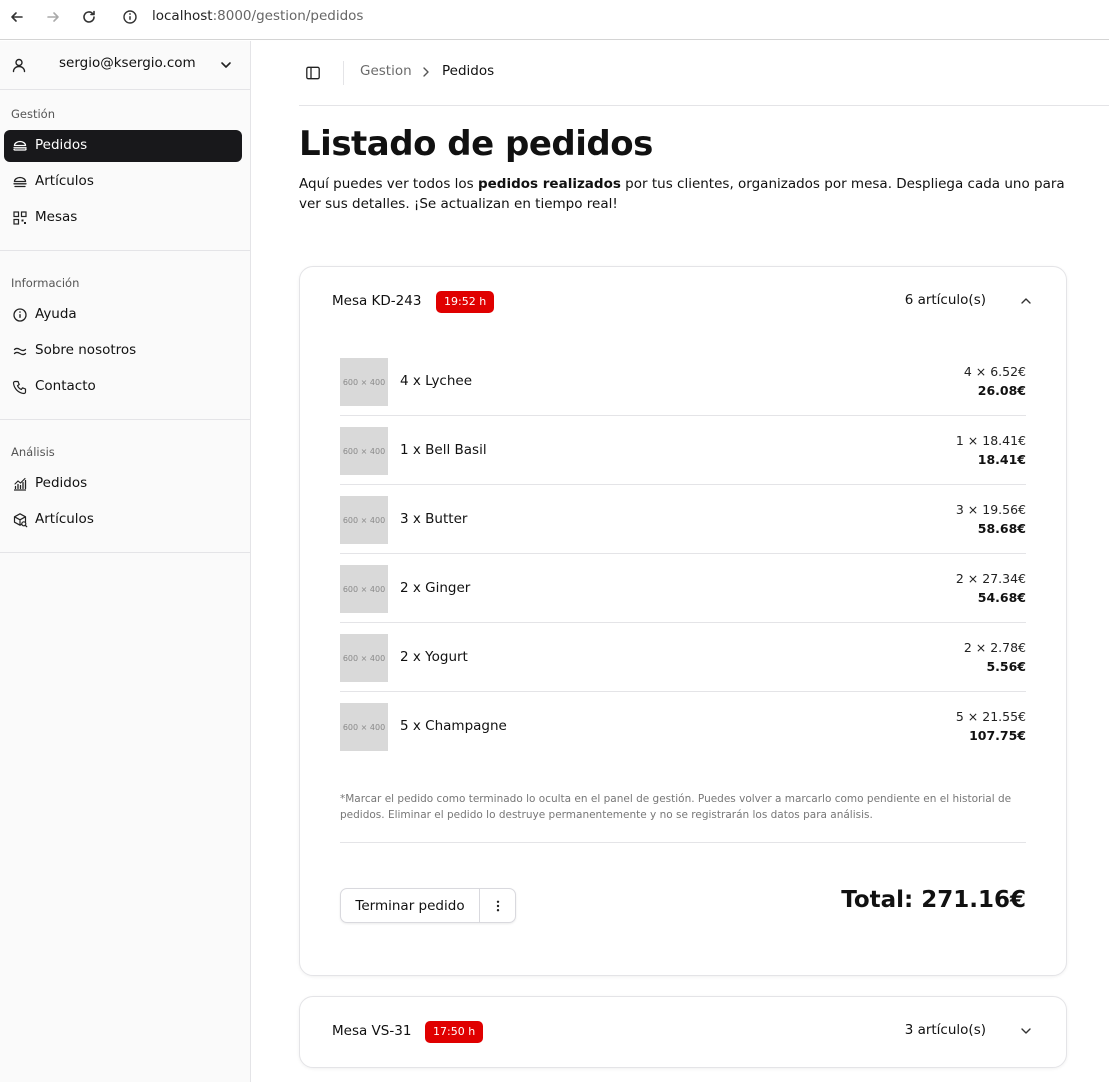 Image resolution: width=1109 pixels, height=1082 pixels. I want to click on chart-icon, so click(20, 484).